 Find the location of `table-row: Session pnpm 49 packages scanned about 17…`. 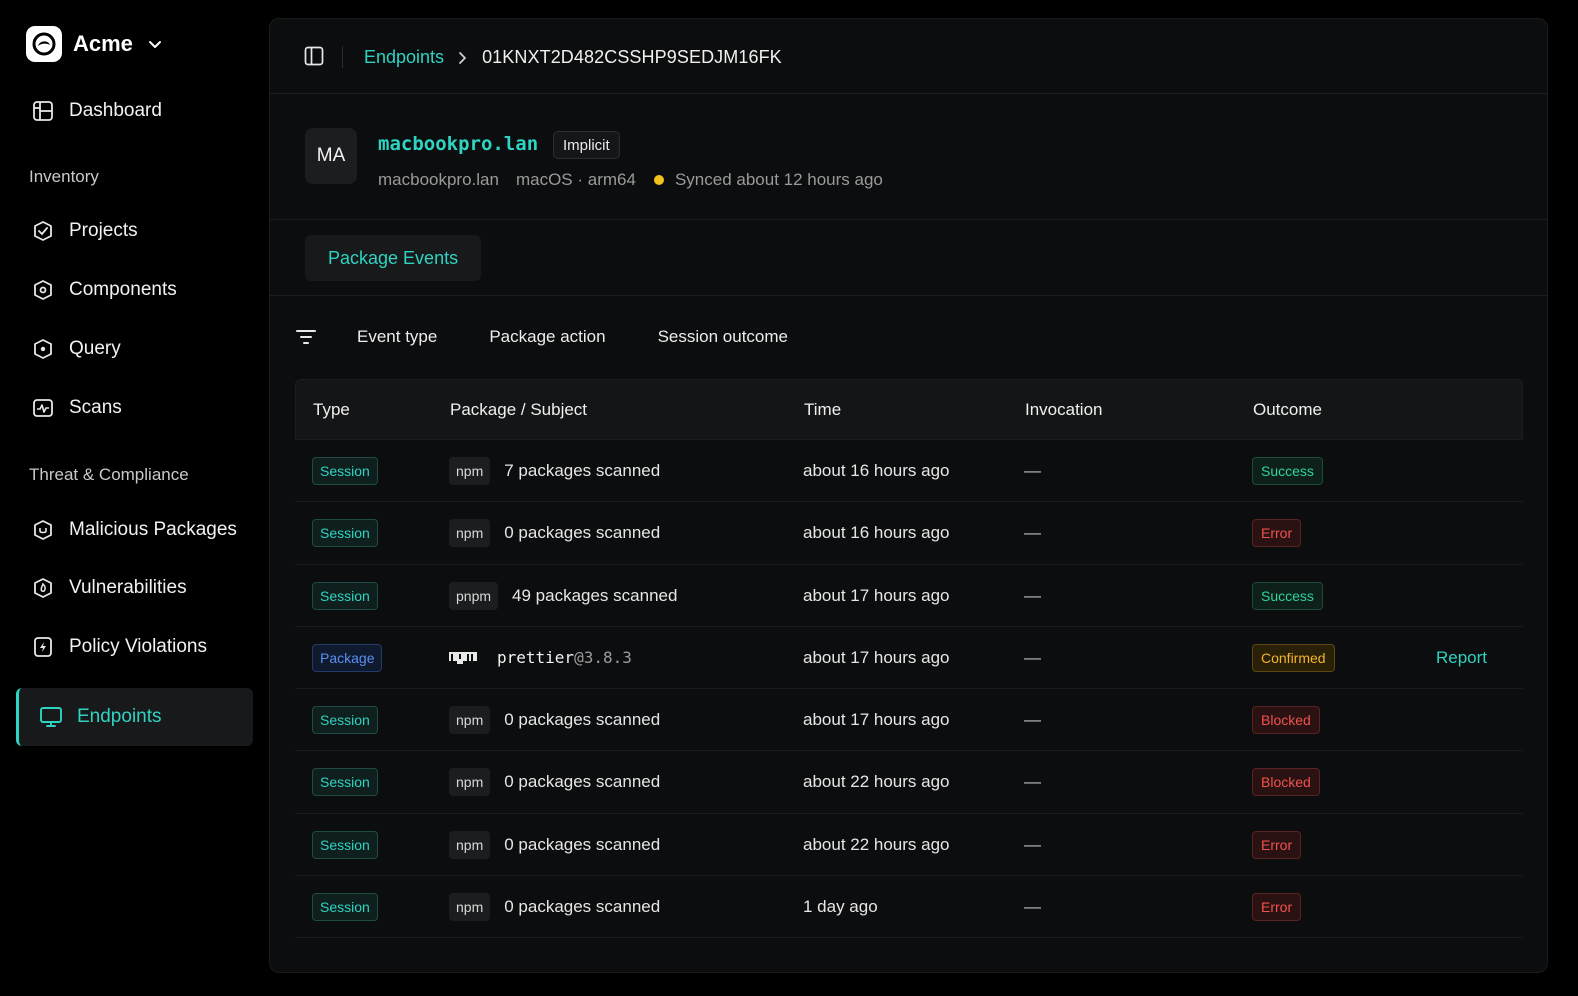

table-row: Session pnpm 49 packages scanned about 17… is located at coordinates (909, 596).